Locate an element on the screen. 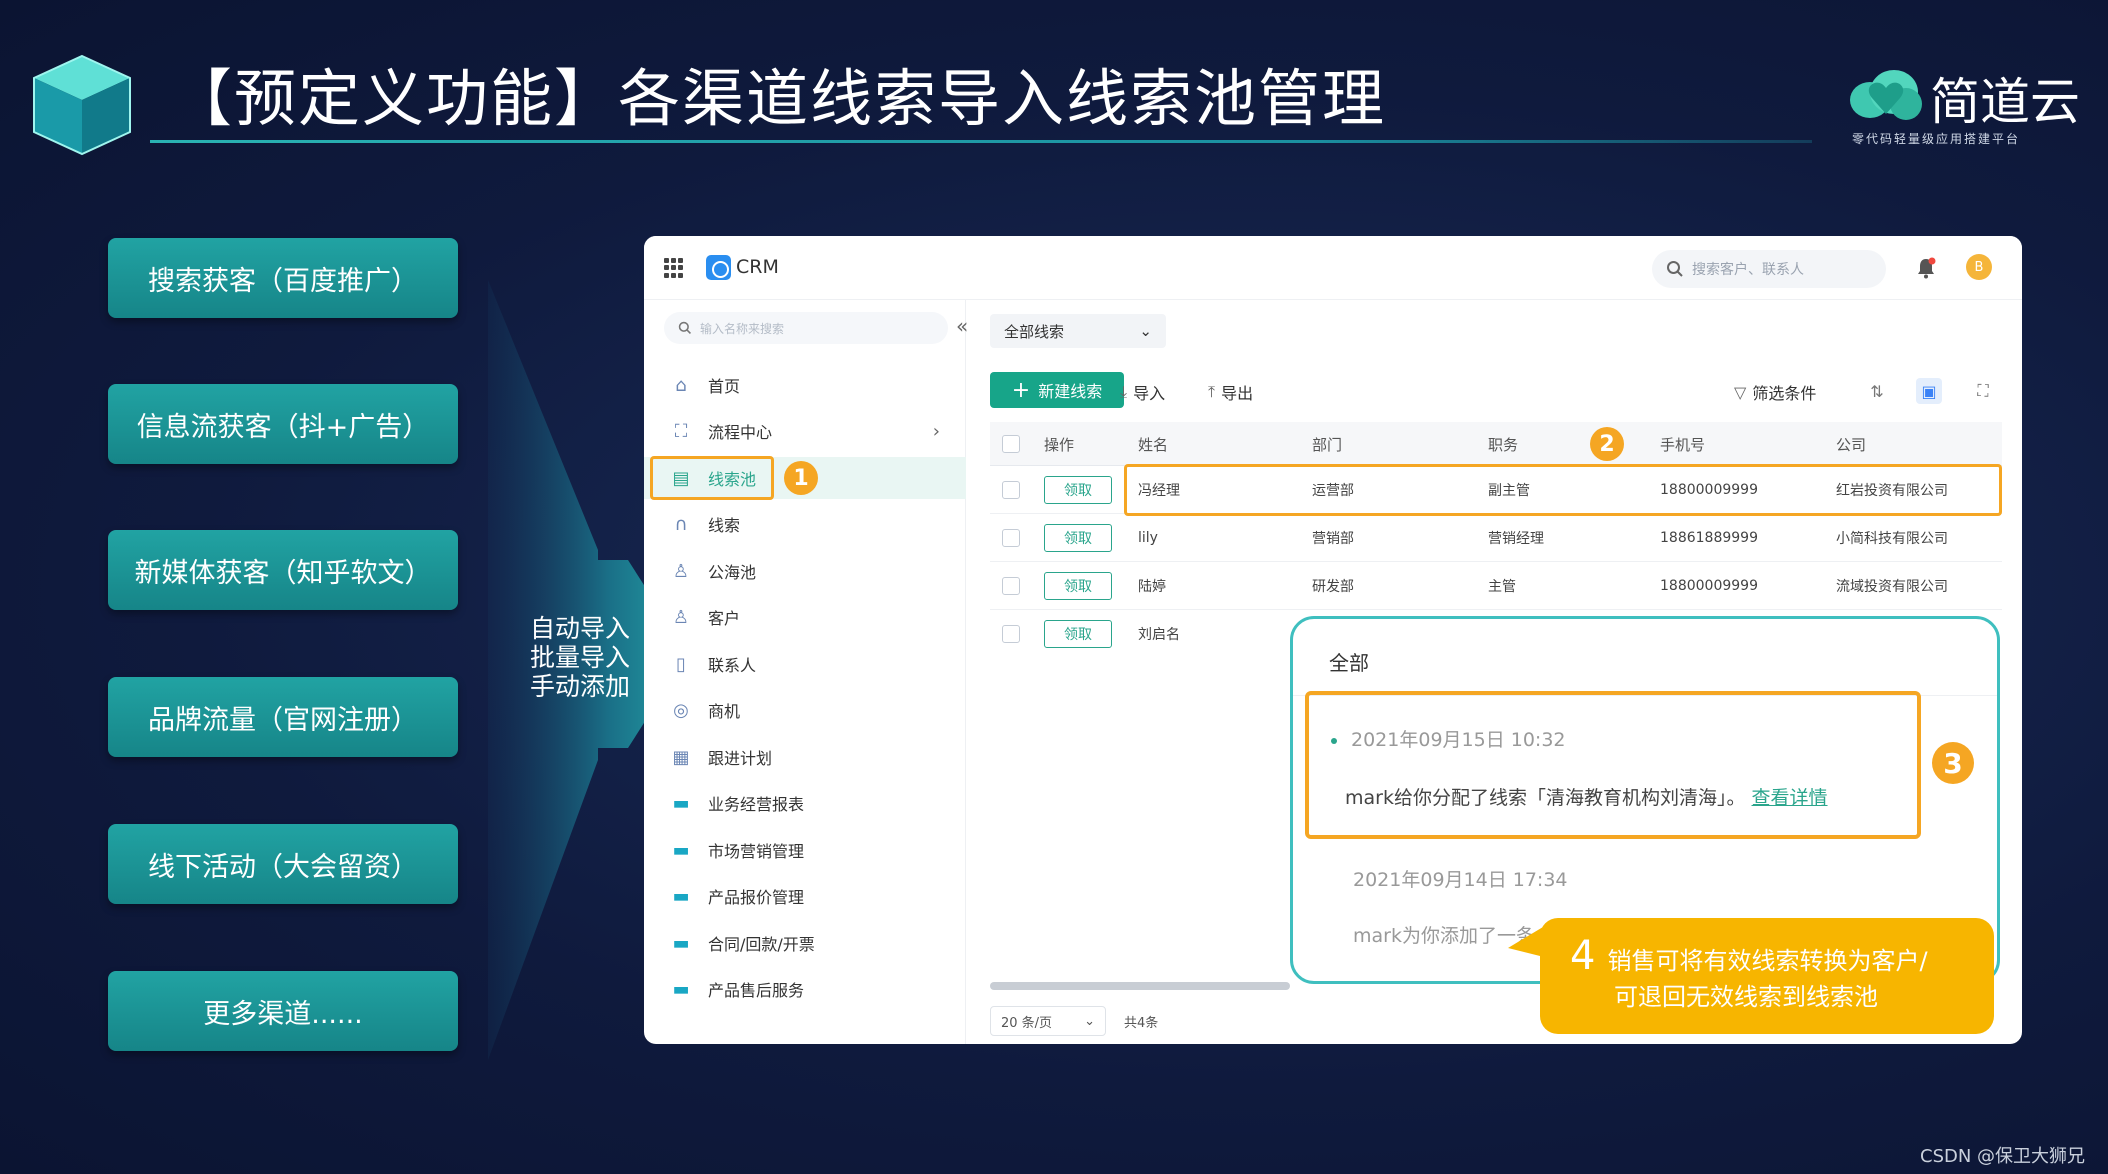  page-size-value: 20 条/页 is located at coordinates (1027, 1023).